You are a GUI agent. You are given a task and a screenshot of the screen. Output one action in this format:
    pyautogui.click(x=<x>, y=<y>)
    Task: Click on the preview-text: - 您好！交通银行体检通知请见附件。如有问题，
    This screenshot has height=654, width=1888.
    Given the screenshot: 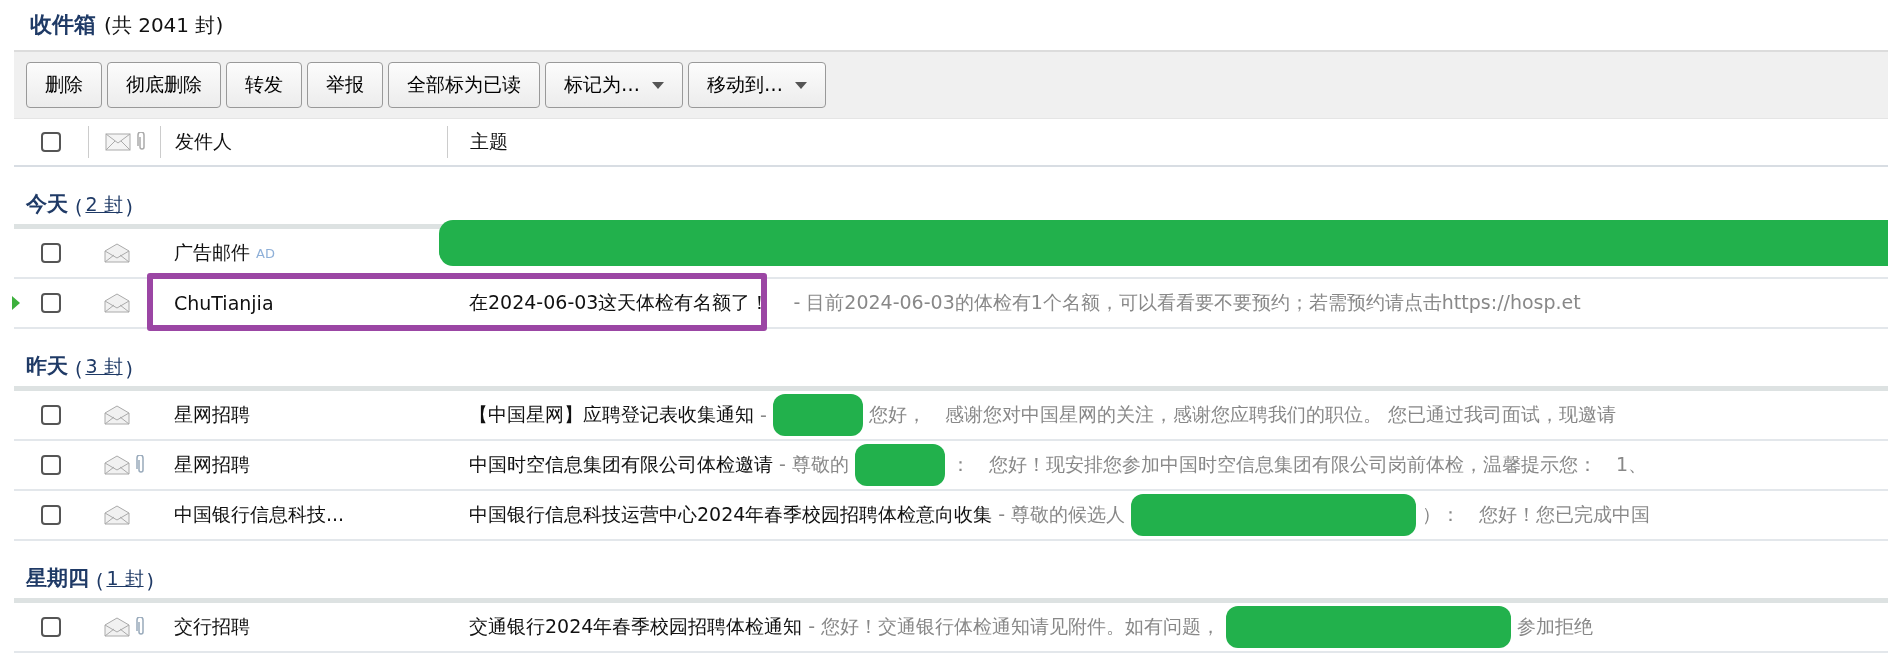 What is the action you would take?
    pyautogui.click(x=1014, y=626)
    